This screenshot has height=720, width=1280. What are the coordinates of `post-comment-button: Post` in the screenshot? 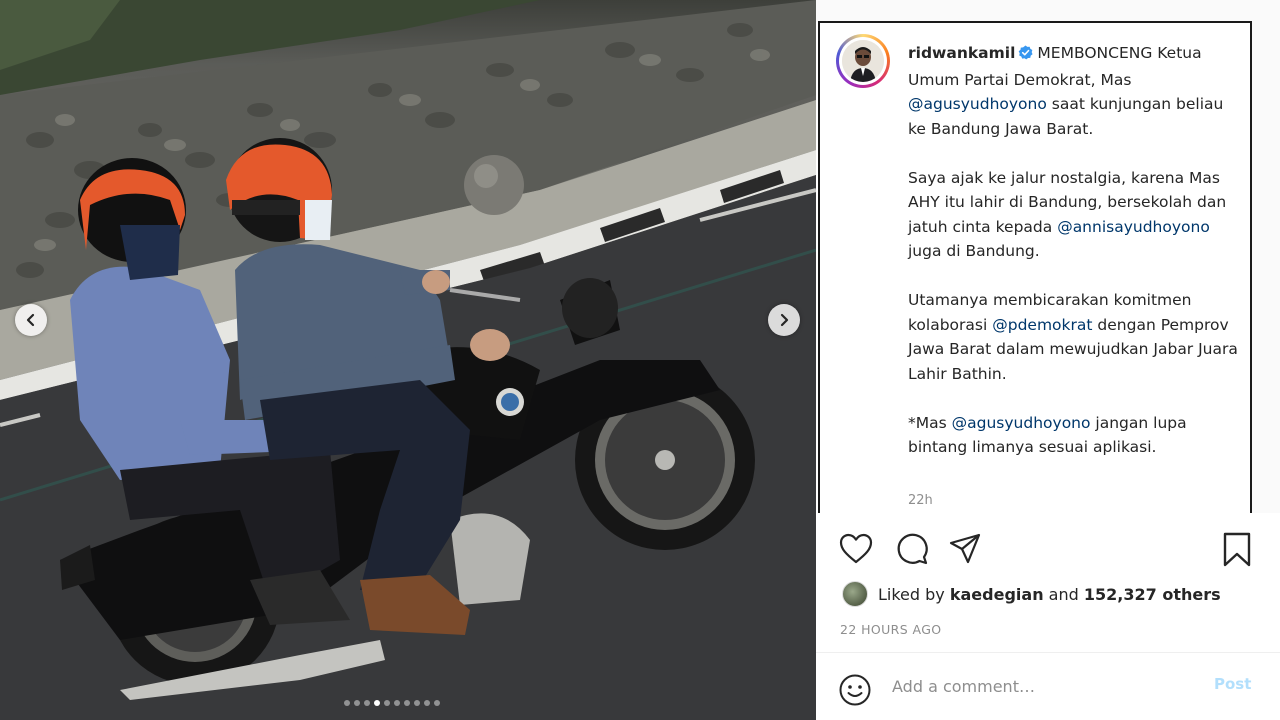 It's located at (1232, 684).